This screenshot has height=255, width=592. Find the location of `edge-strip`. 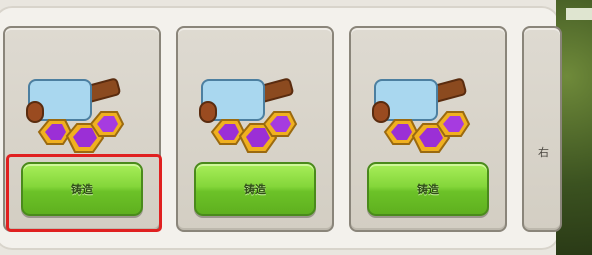

edge-strip is located at coordinates (579, 14).